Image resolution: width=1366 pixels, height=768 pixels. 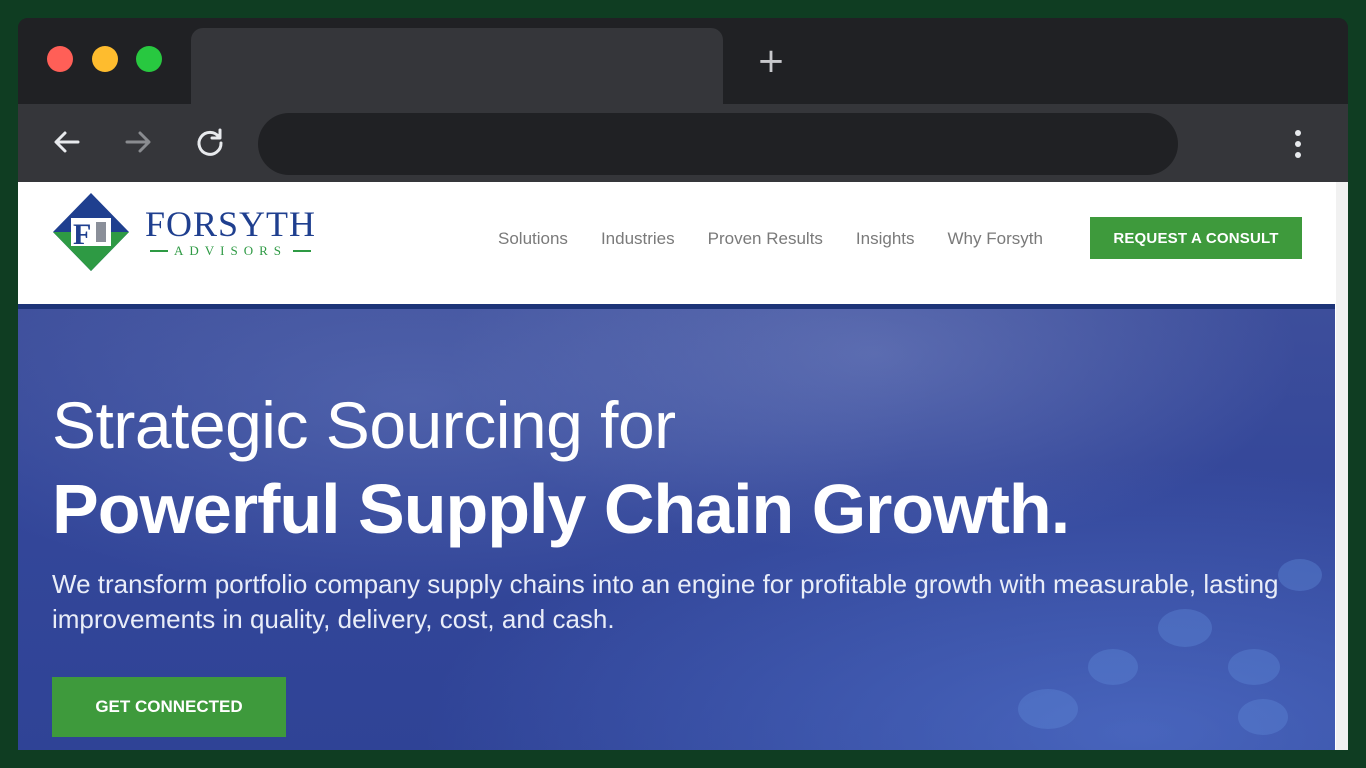 What do you see at coordinates (159, 251) in the screenshot?
I see `logo-dash-left` at bounding box center [159, 251].